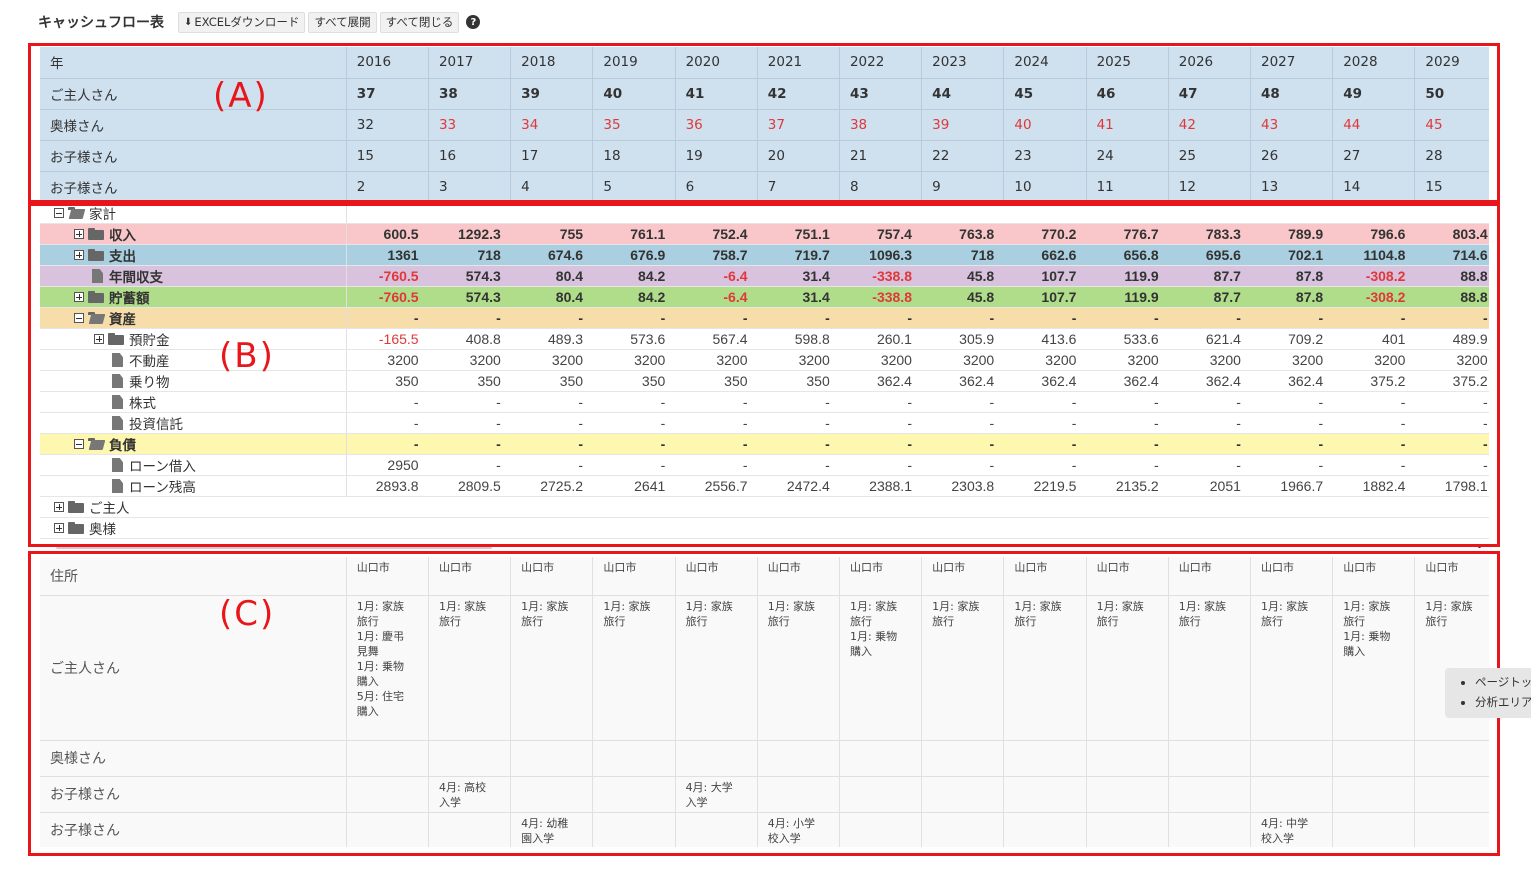  What do you see at coordinates (1209, 255) in the screenshot?
I see `finance-cell: 695.6` at bounding box center [1209, 255].